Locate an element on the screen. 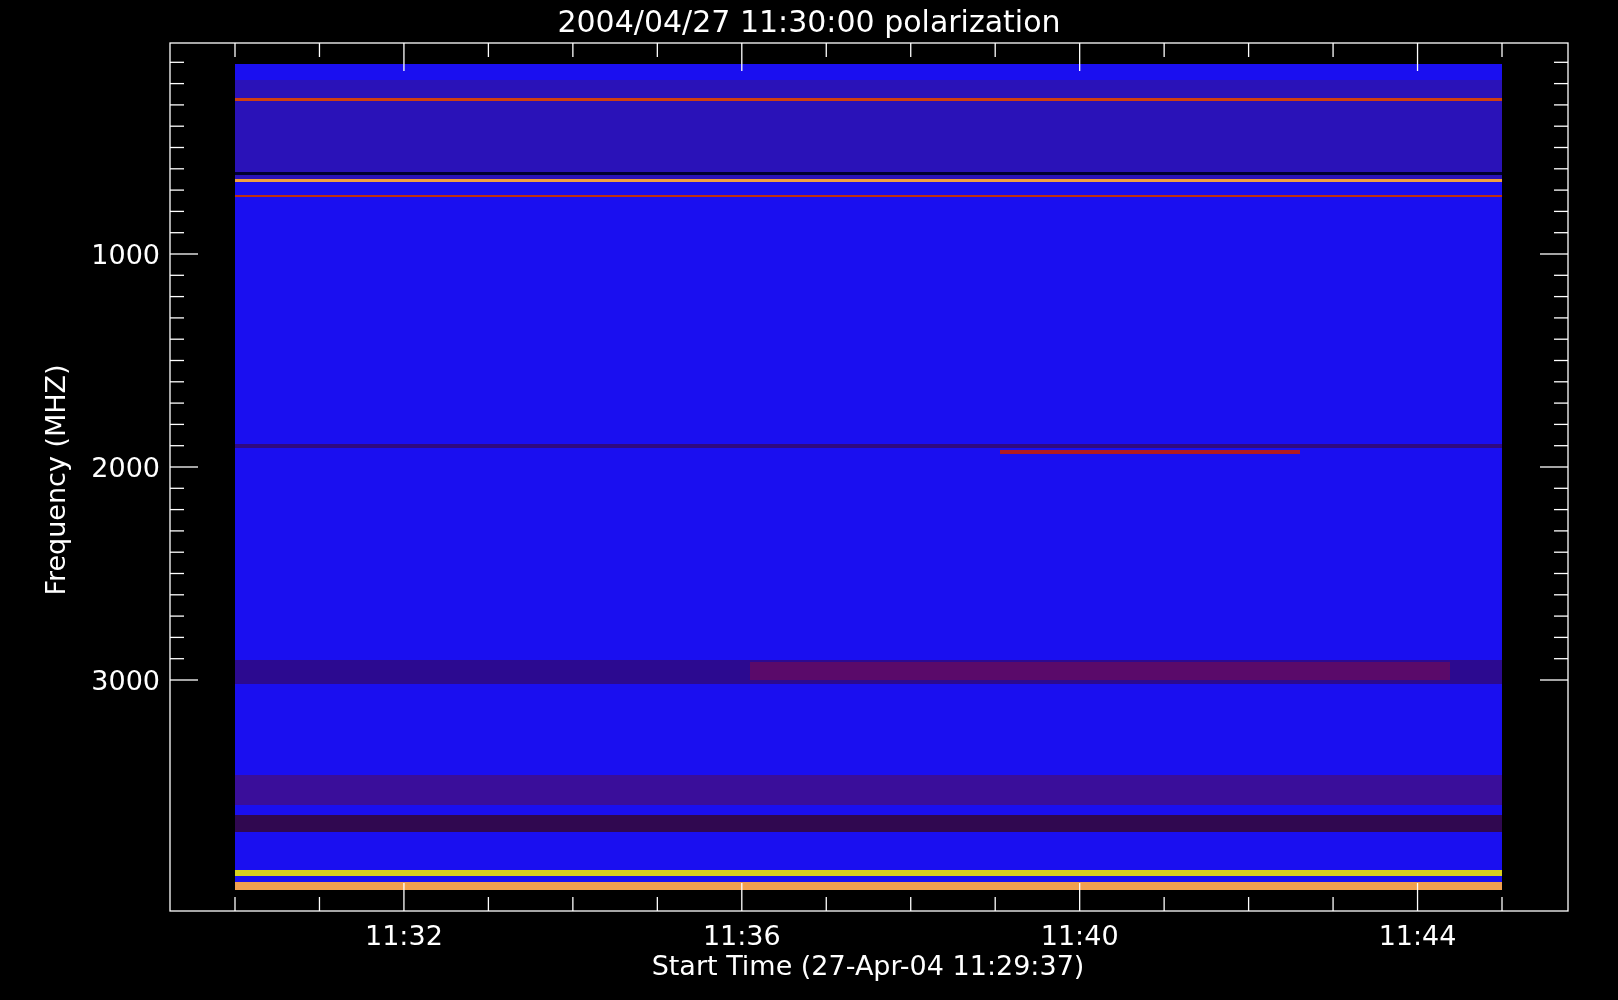  tick-label: 11:32 is located at coordinates (404, 935).